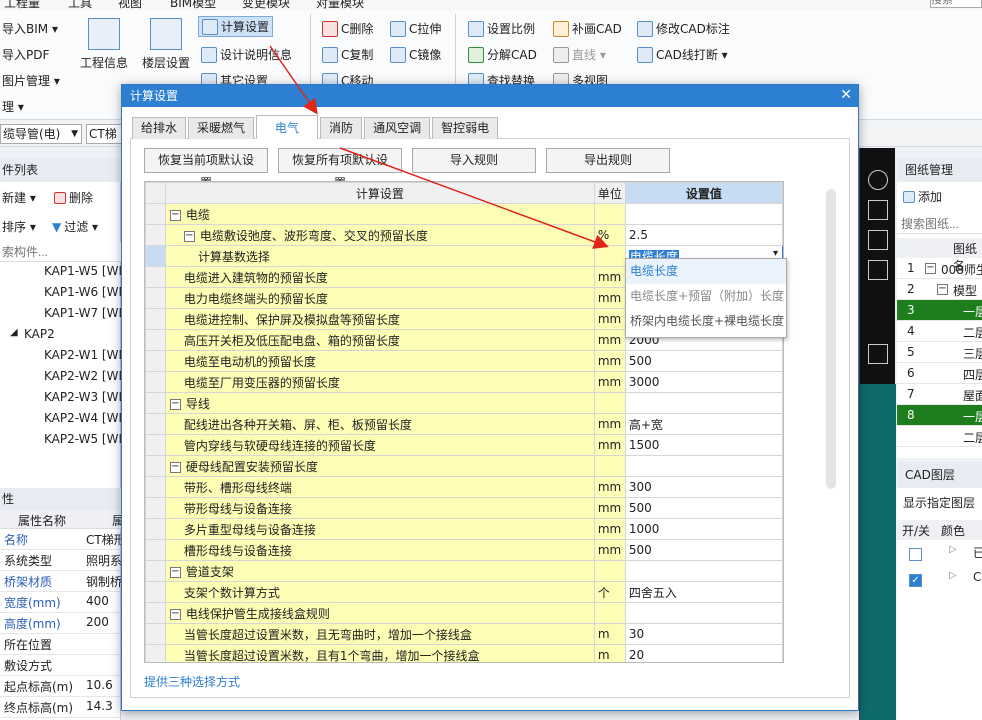  Describe the element at coordinates (86, 271) in the screenshot. I see `list-item: KAP1-W5 [WD` at that location.